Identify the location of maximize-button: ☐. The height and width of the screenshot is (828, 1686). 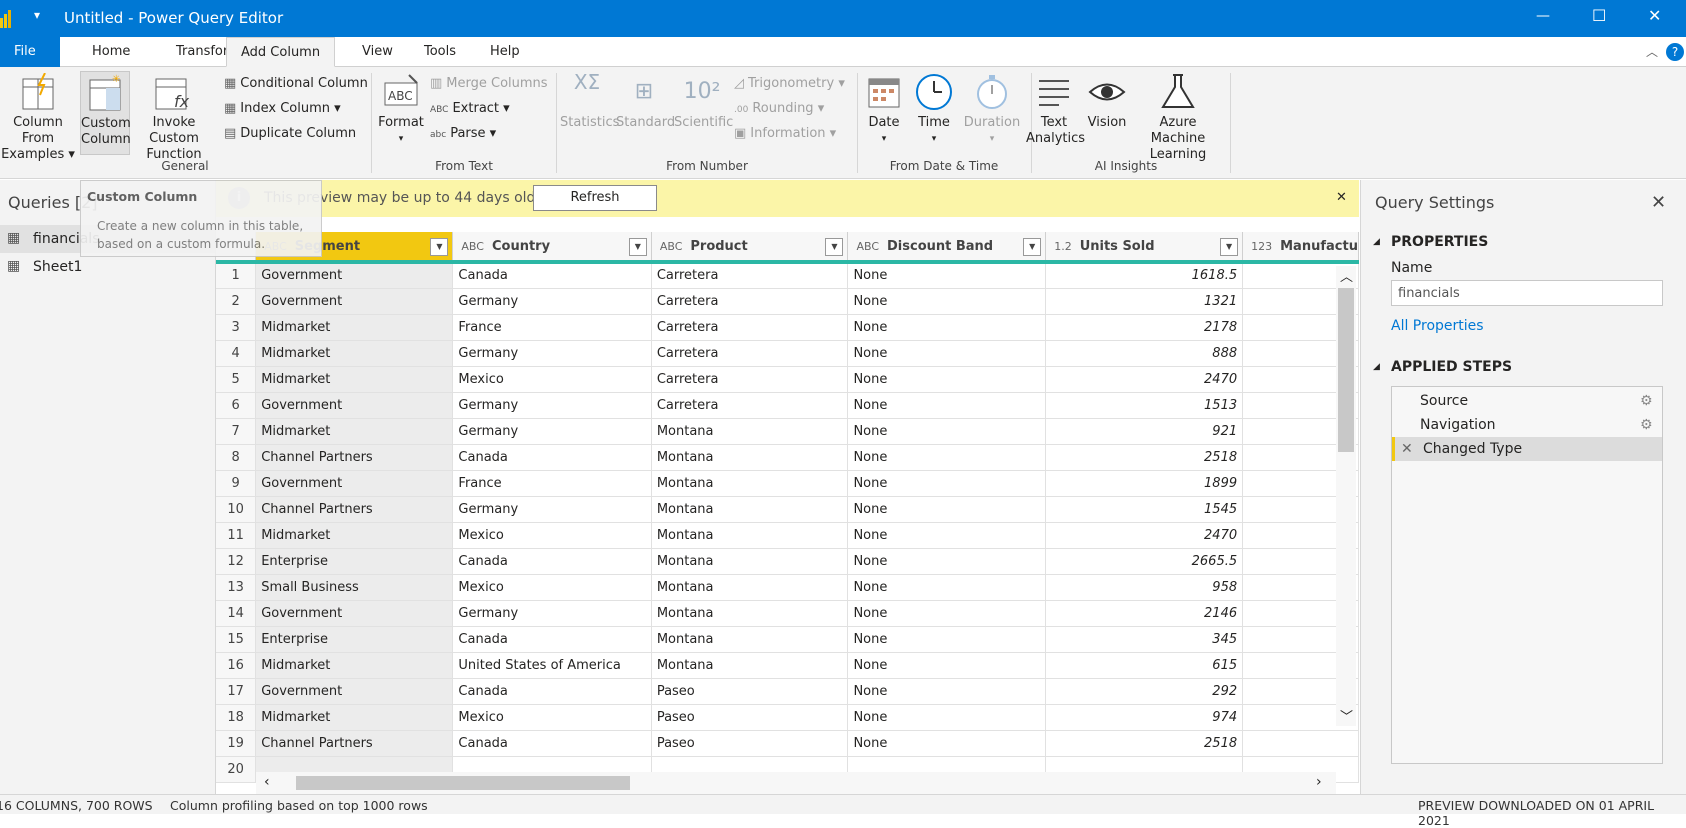
(1599, 15).